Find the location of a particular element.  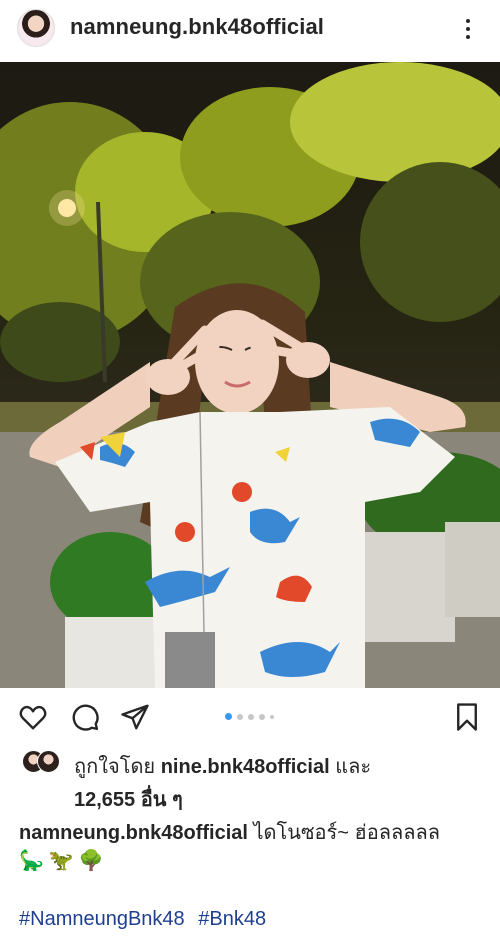

heart-icon is located at coordinates (33, 717).